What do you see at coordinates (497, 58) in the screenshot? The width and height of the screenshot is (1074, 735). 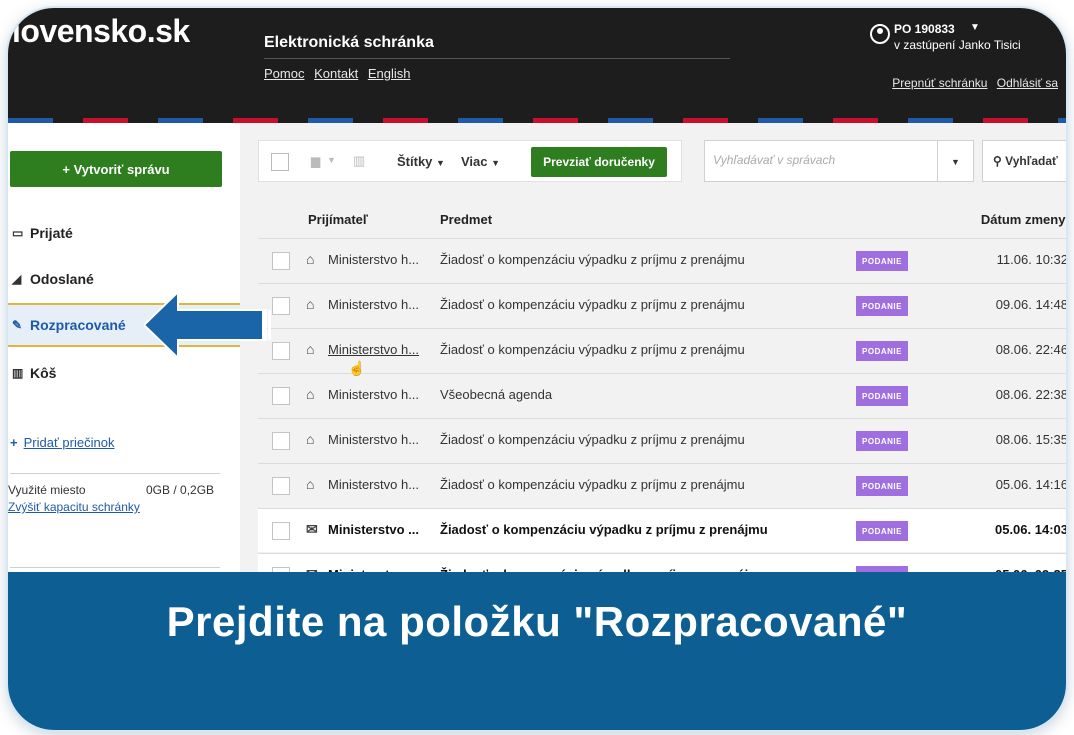 I see `header-divider` at bounding box center [497, 58].